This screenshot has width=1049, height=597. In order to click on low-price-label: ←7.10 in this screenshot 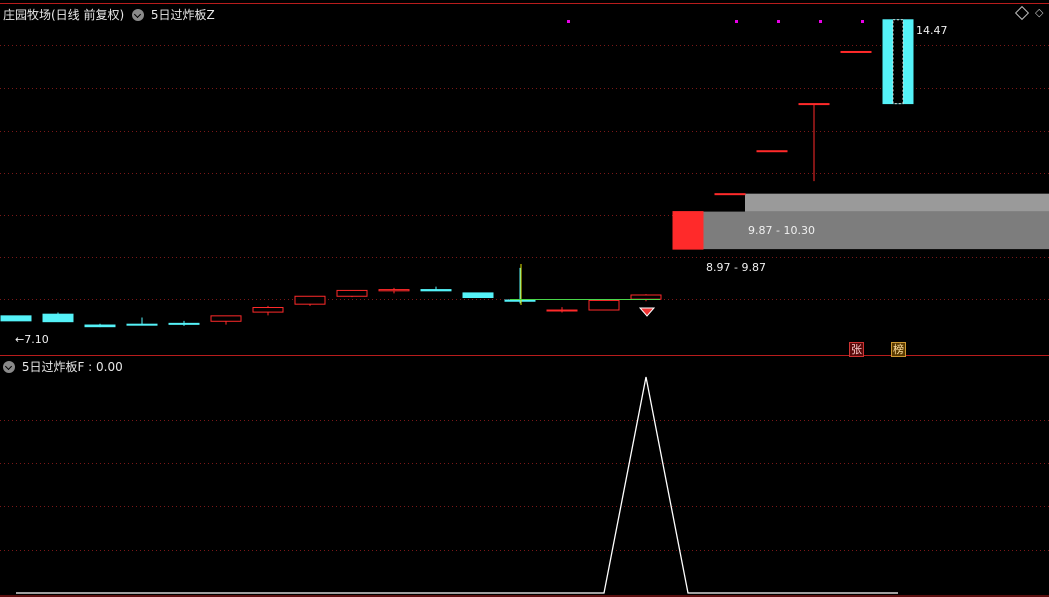, I will do `click(32, 339)`.